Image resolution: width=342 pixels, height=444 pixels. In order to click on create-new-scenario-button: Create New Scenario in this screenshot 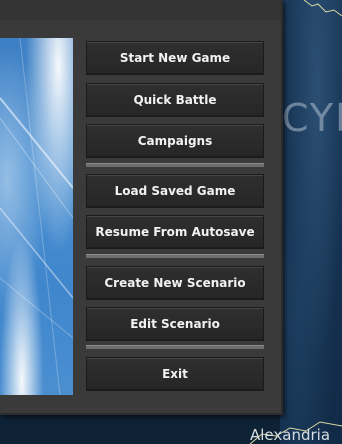, I will do `click(175, 283)`.